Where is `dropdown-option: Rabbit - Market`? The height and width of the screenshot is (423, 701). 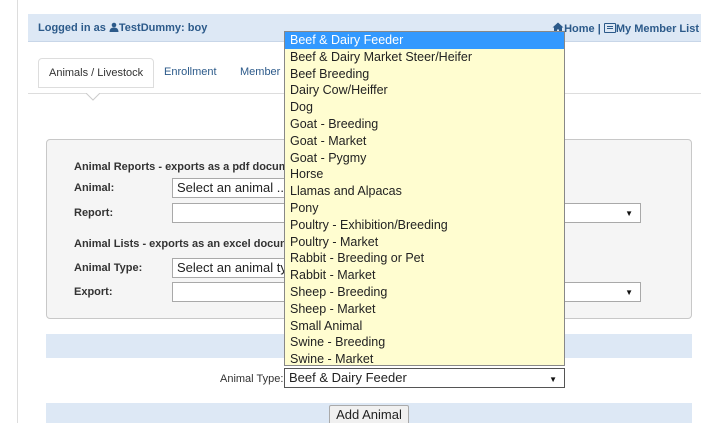 dropdown-option: Rabbit - Market is located at coordinates (424, 275).